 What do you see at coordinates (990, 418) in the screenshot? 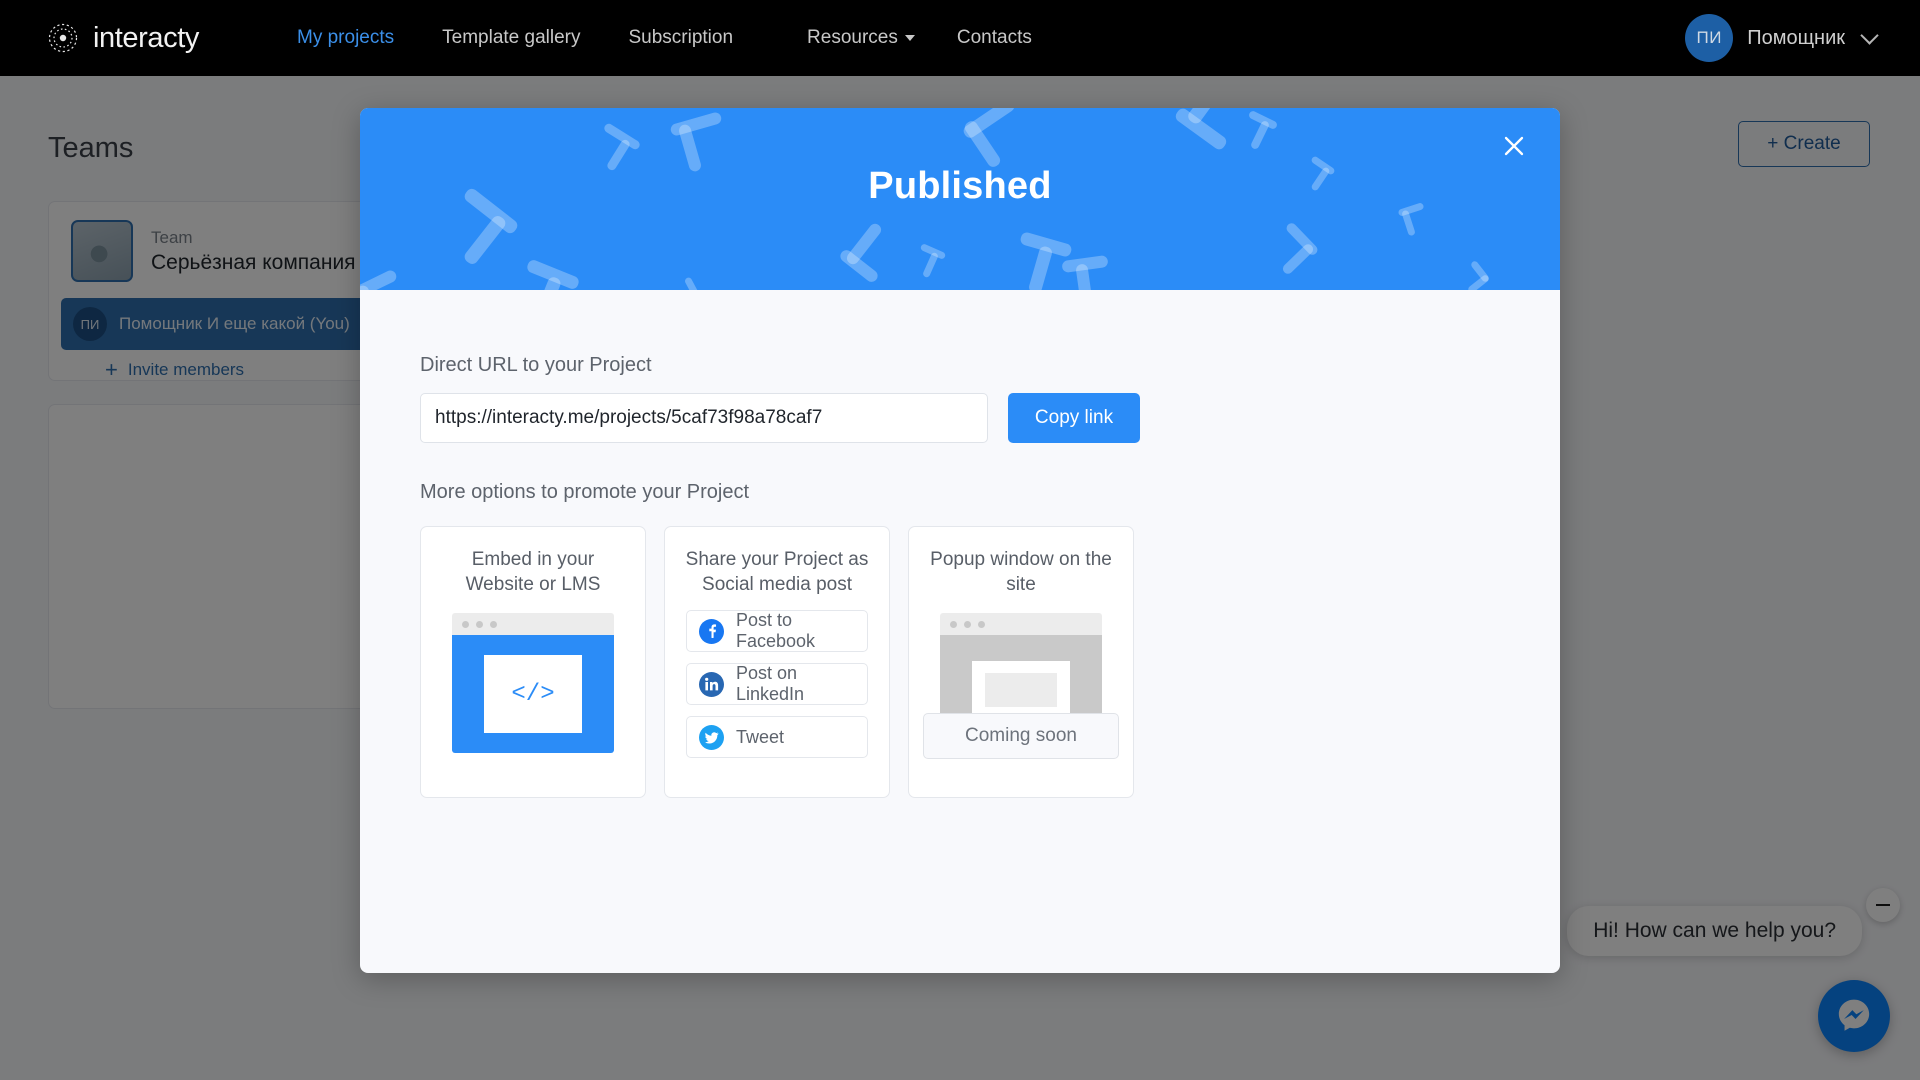
I see `url-row: Copy link` at bounding box center [990, 418].